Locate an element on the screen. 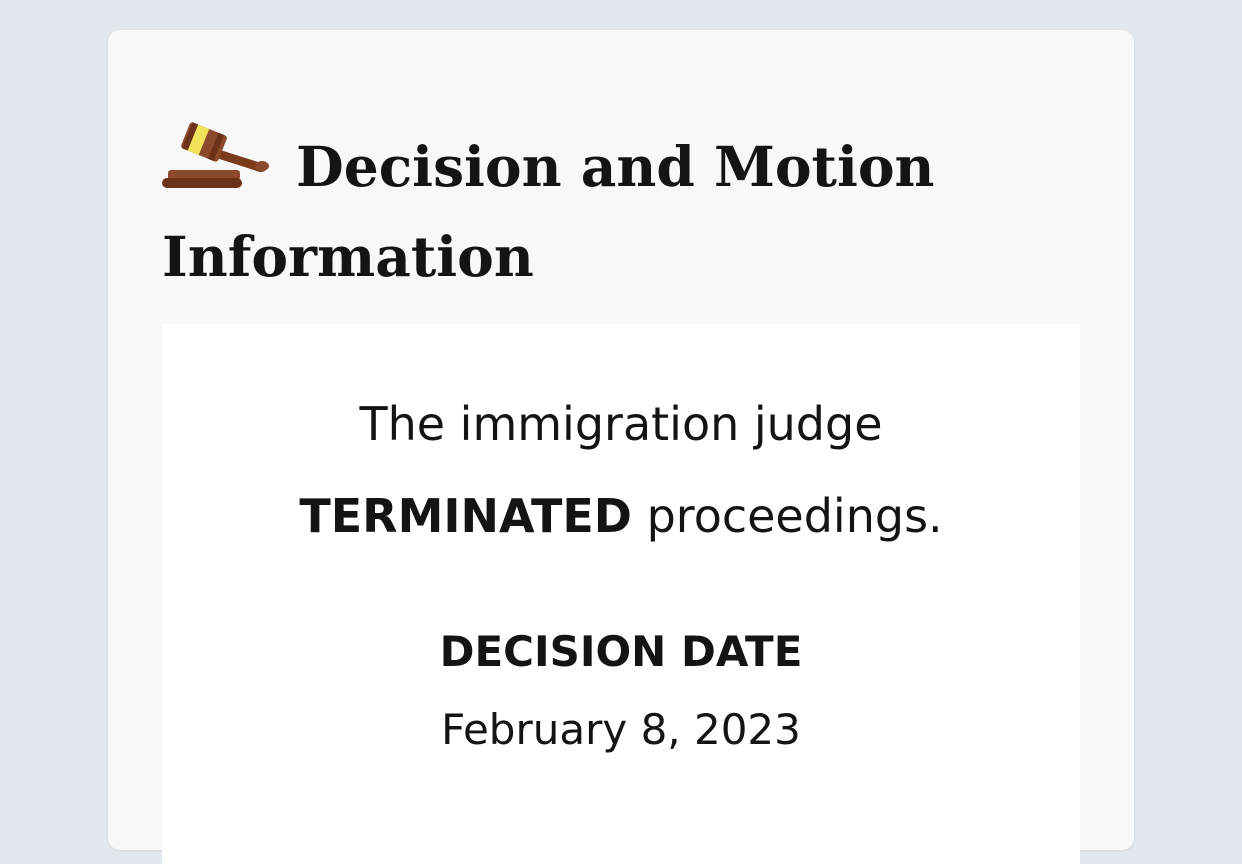 The height and width of the screenshot is (864, 1242). decision-date-value: February 8, 2023 is located at coordinates (621, 729).